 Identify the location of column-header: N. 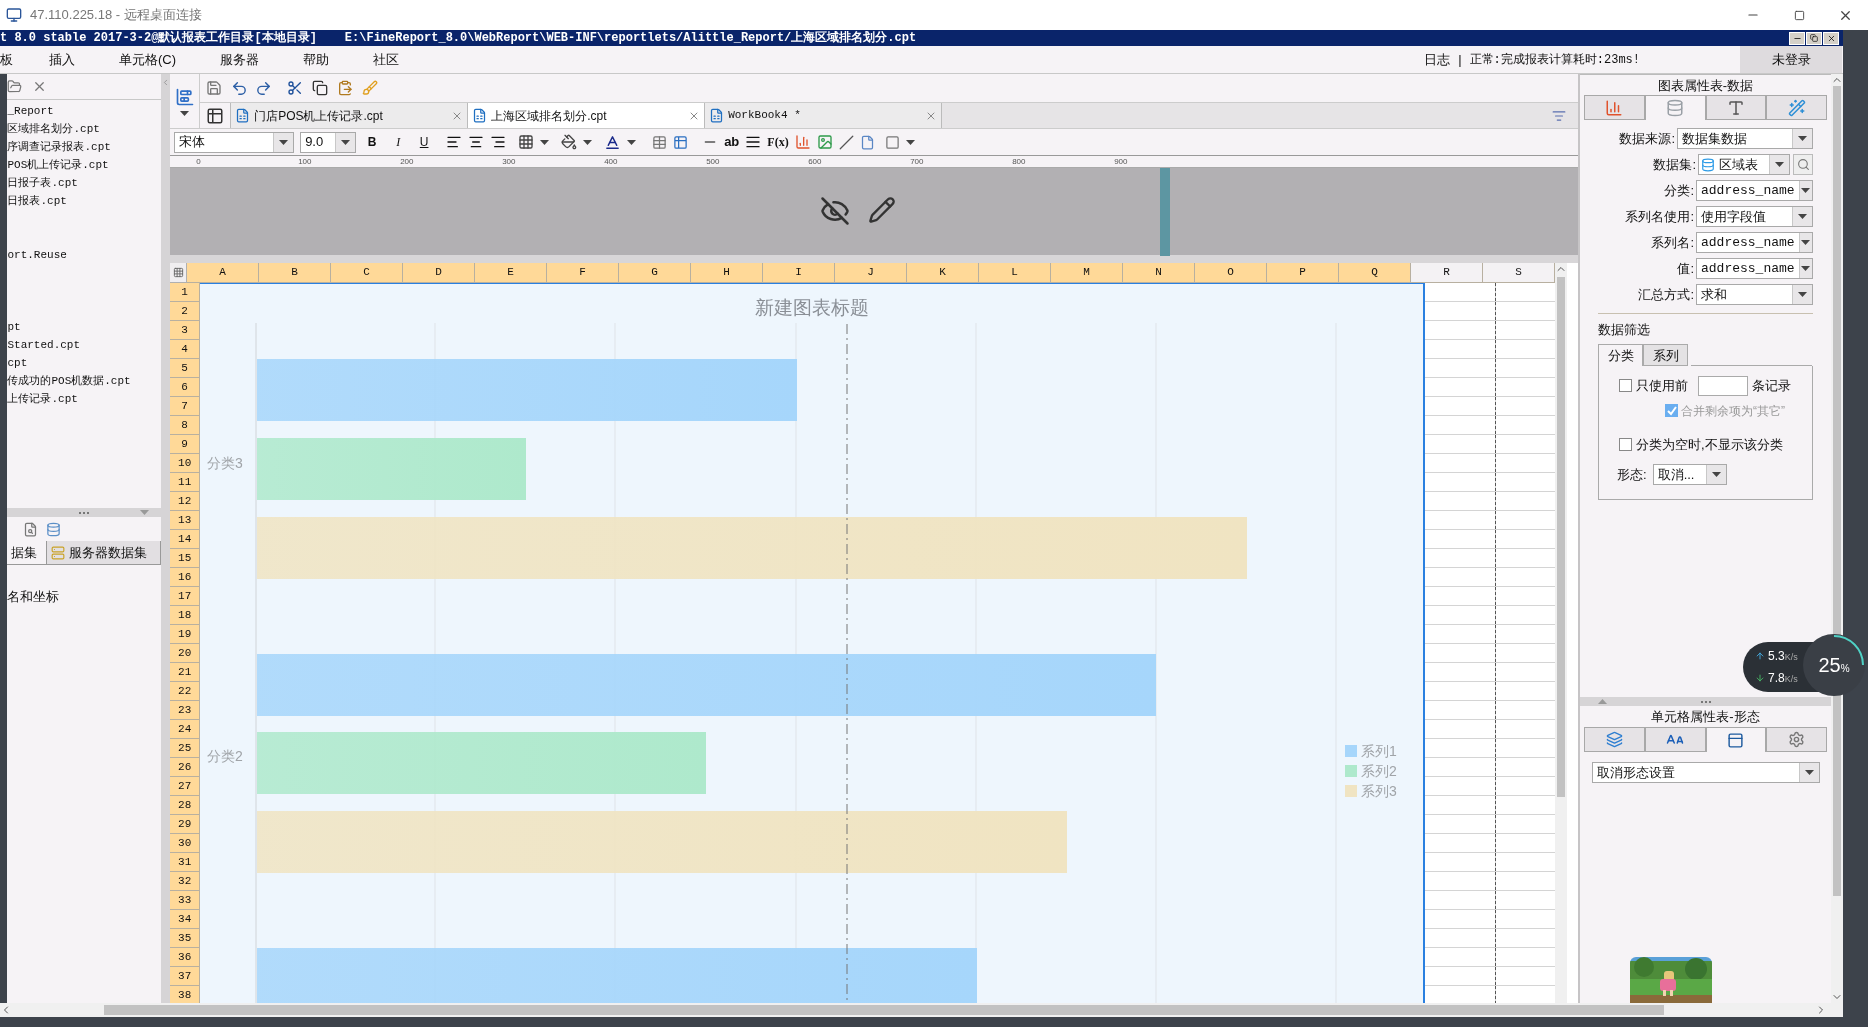
(1159, 273).